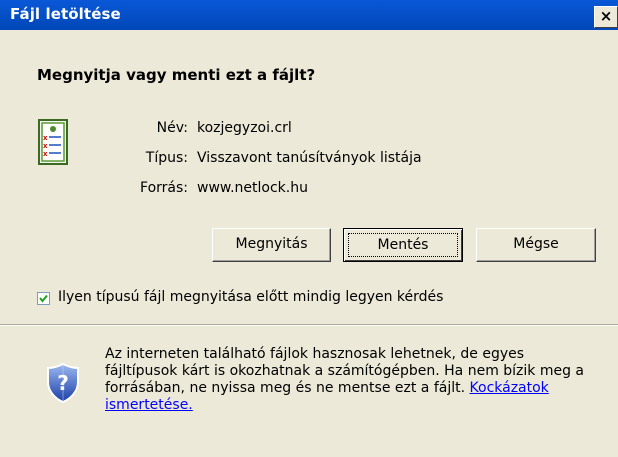  Describe the element at coordinates (271, 245) in the screenshot. I see `open-button: Megnyitás` at that location.